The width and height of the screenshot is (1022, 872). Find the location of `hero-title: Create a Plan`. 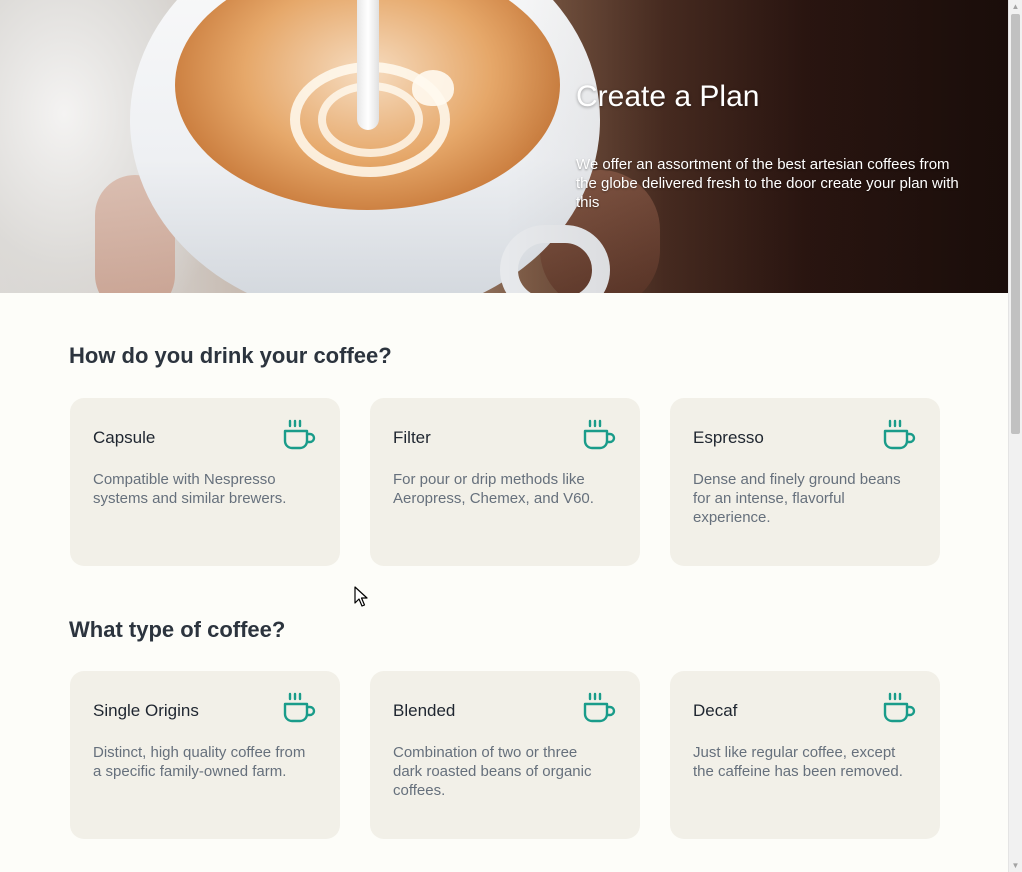

hero-title: Create a Plan is located at coordinates (668, 96).